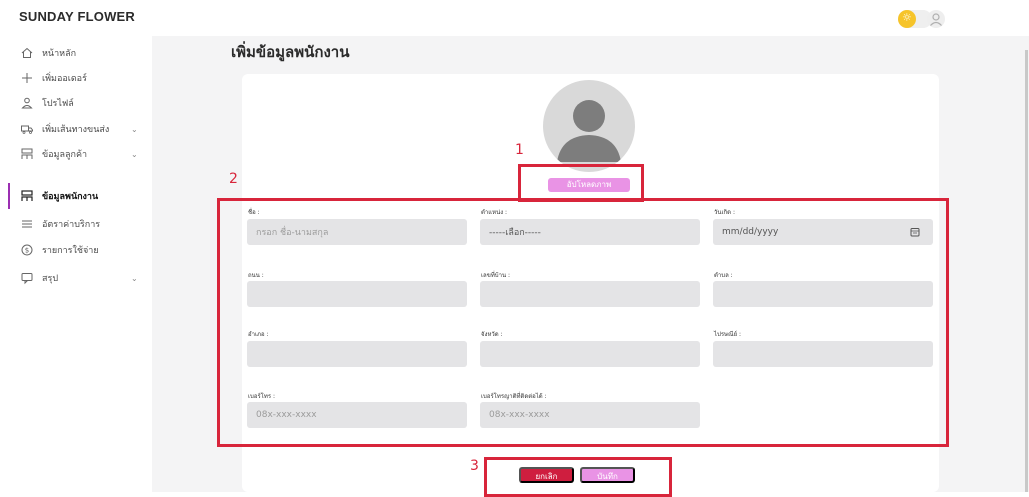 This screenshot has height=497, width=1029. Describe the element at coordinates (357, 354) in the screenshot. I see `district-input` at that location.